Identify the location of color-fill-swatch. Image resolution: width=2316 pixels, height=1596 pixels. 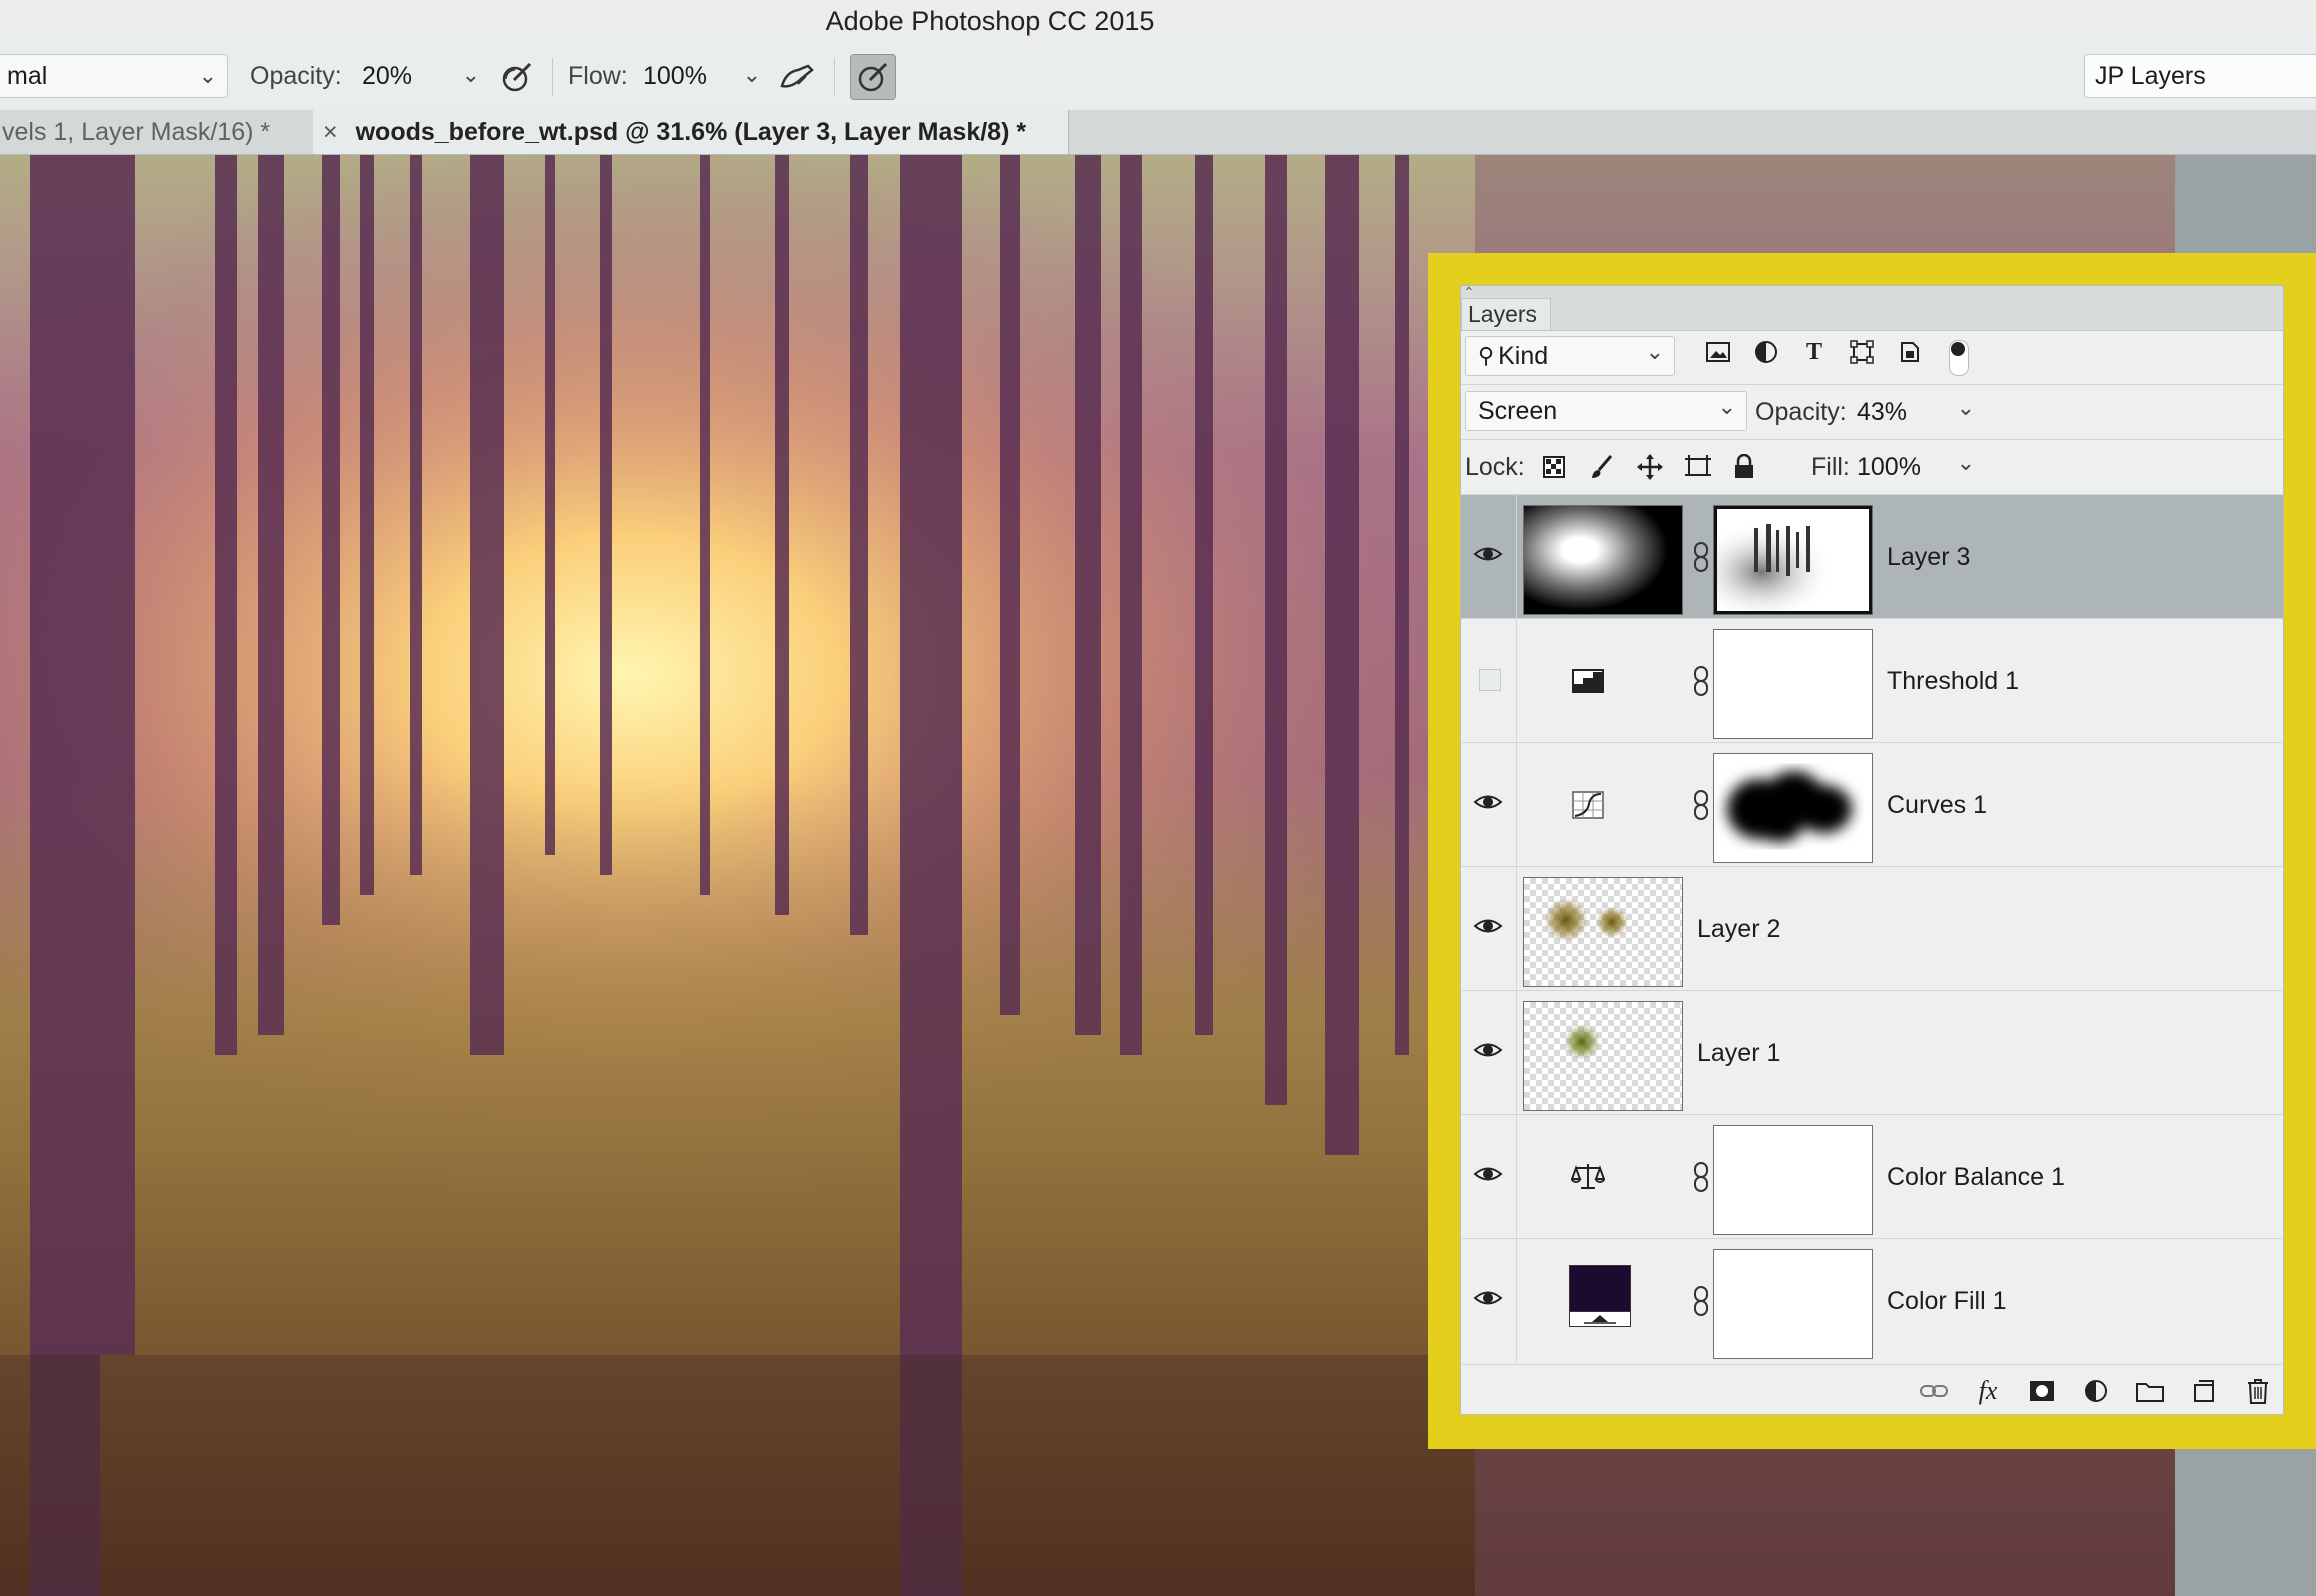
(1600, 1296).